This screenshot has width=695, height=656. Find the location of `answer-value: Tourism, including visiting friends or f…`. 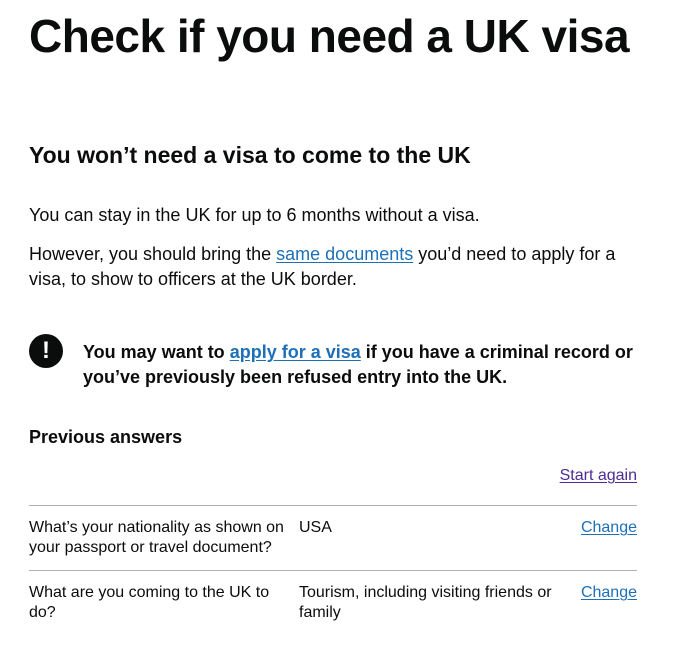

answer-value: Tourism, including visiting friends or f… is located at coordinates (425, 602).